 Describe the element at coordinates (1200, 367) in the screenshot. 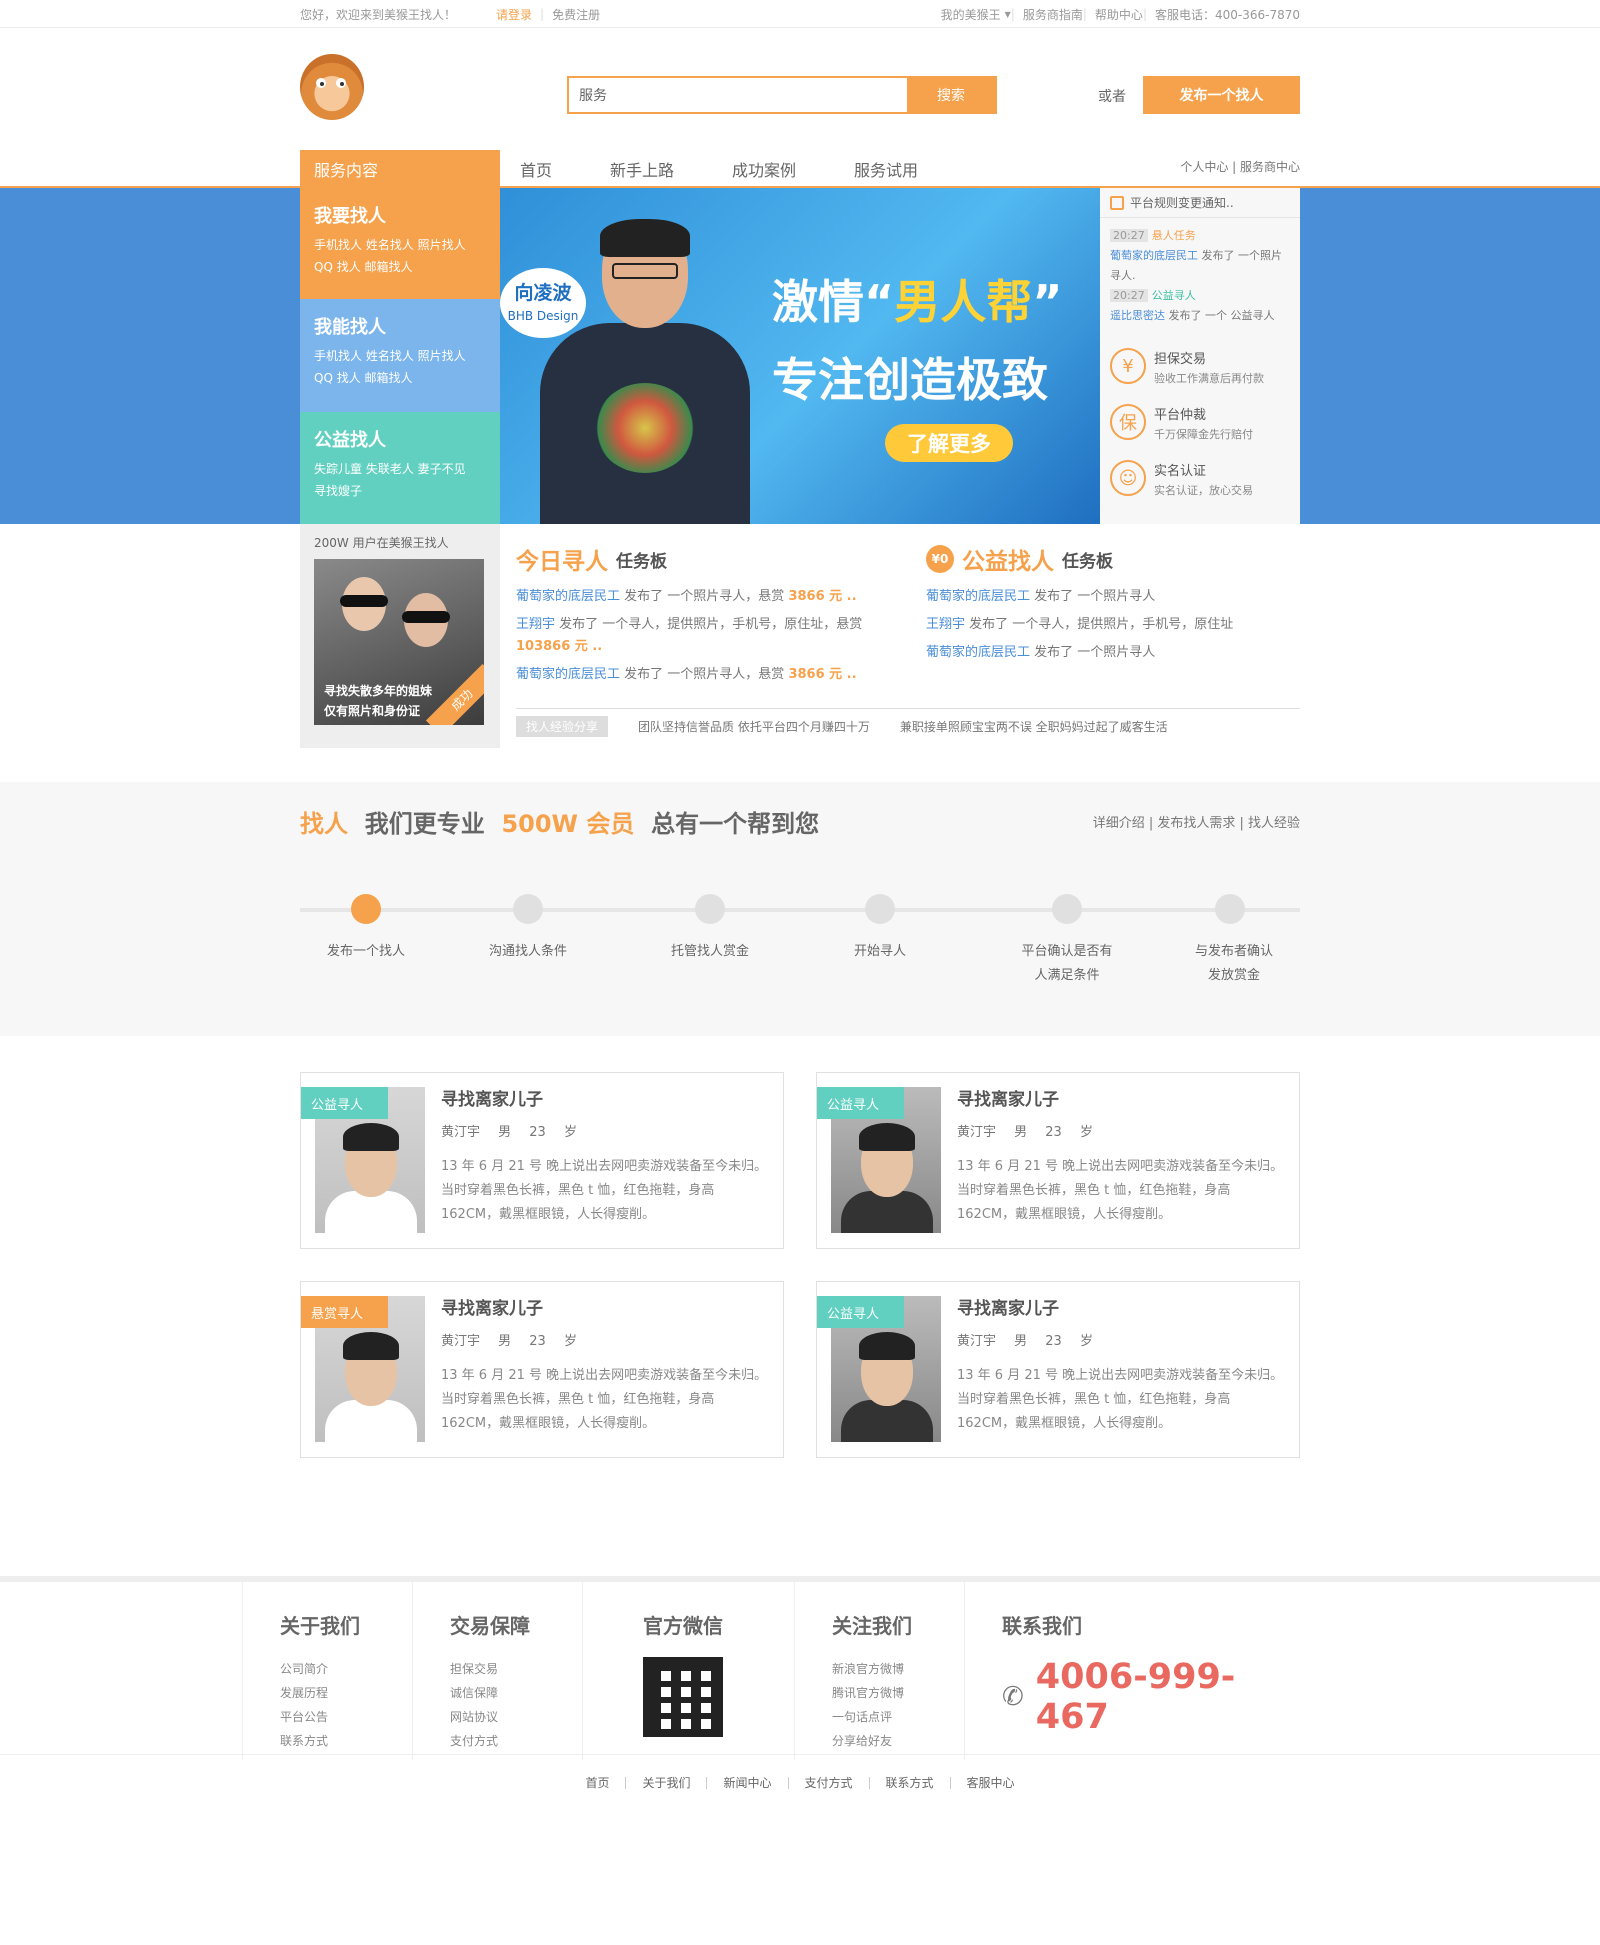

I see `guarantee-escrow: ¥ 担保交易 验收工作满意后再付款` at that location.